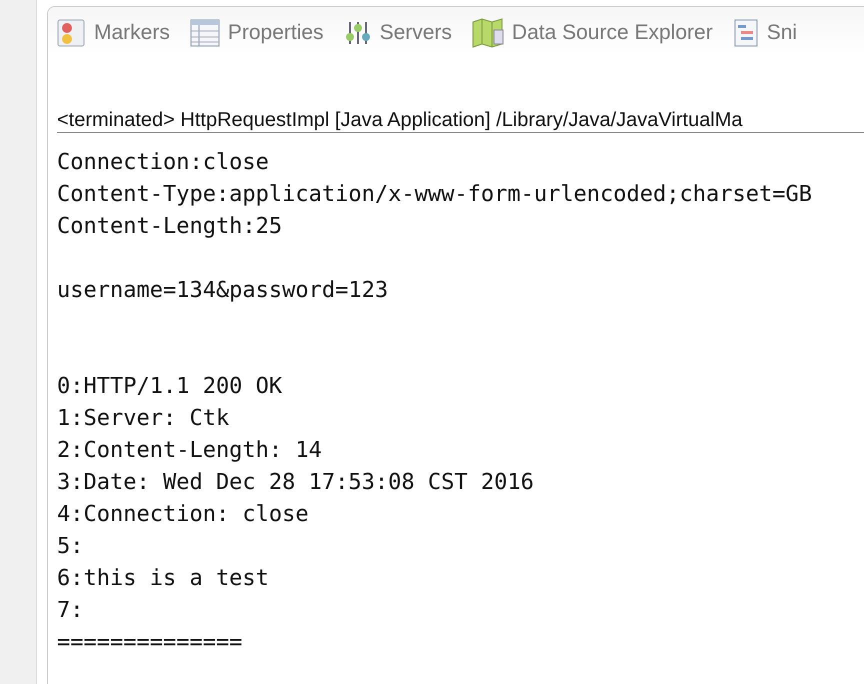 This screenshot has height=684, width=864. Describe the element at coordinates (71, 33) in the screenshot. I see `markers-icon` at that location.